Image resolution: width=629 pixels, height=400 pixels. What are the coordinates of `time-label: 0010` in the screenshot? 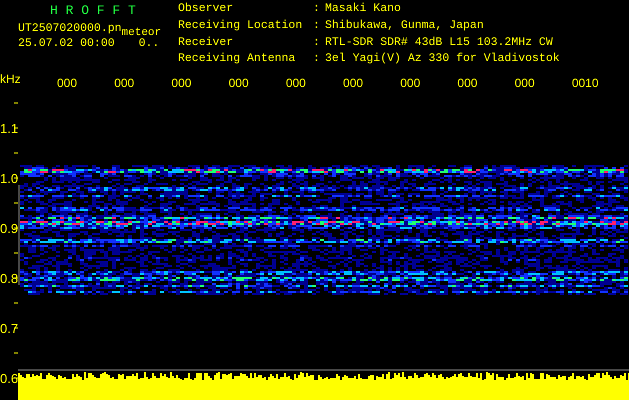 It's located at (586, 83).